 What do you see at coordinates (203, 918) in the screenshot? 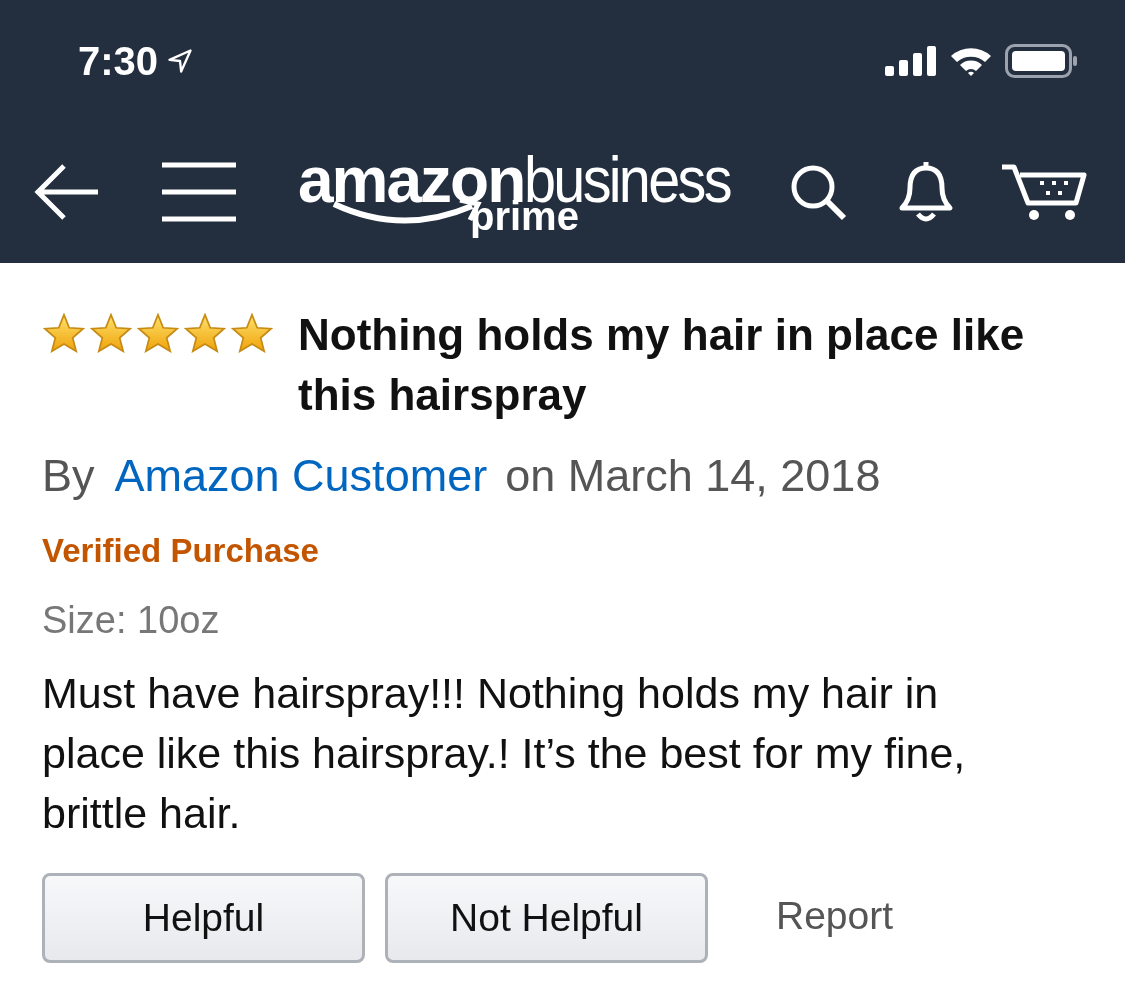
I see `feedback-button: Helpful` at bounding box center [203, 918].